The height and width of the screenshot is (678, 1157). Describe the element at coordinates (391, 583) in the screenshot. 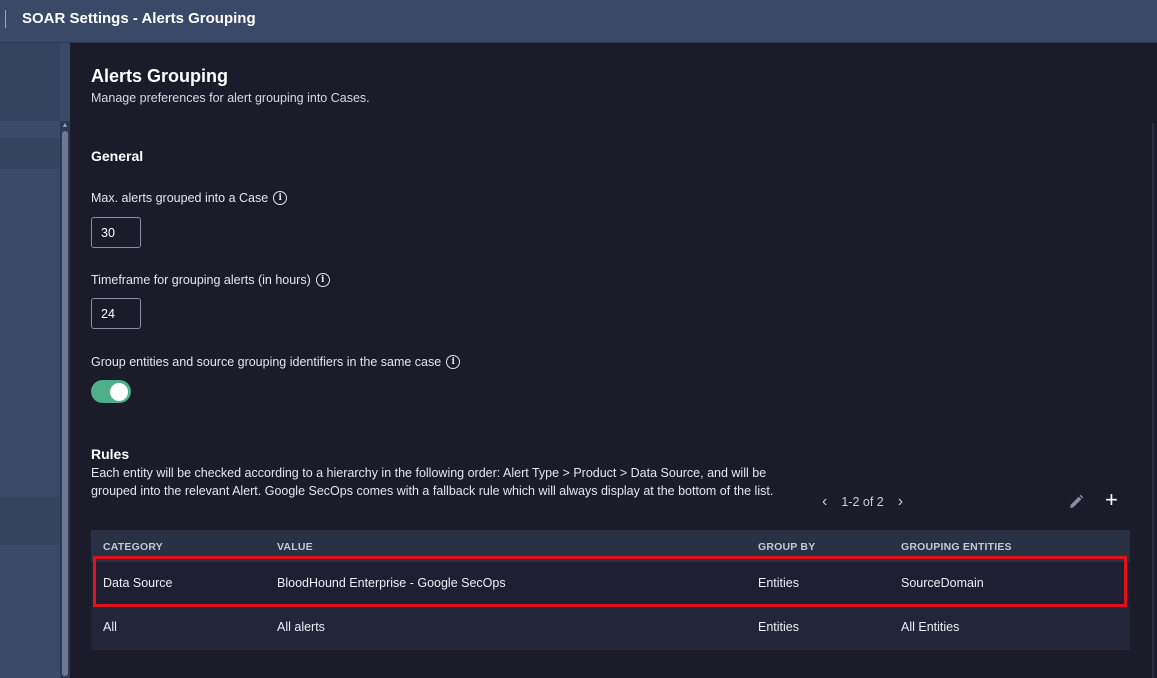

I see `cell-value: BloodHound Enterprise - Google SecOps` at that location.